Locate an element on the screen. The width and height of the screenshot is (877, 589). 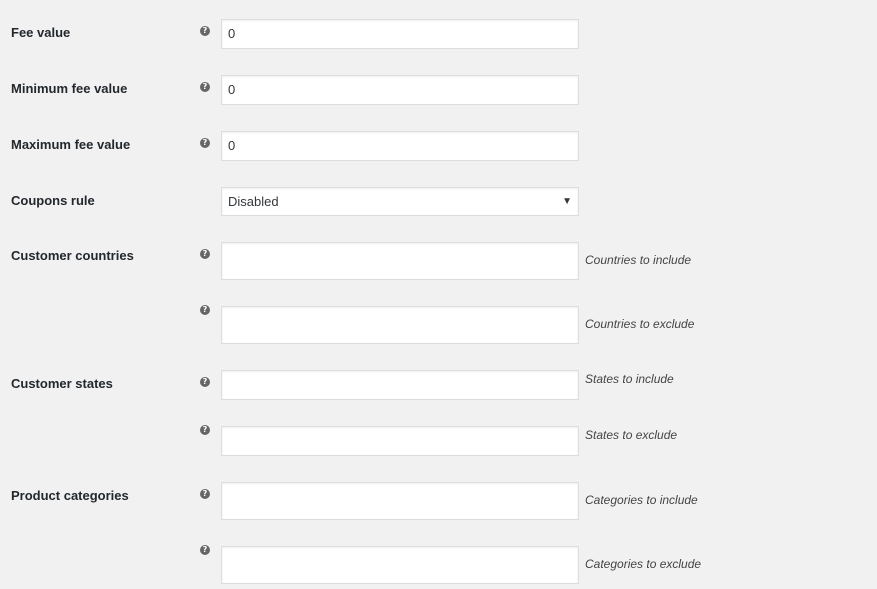
fee-value-input: 0 is located at coordinates (400, 34).